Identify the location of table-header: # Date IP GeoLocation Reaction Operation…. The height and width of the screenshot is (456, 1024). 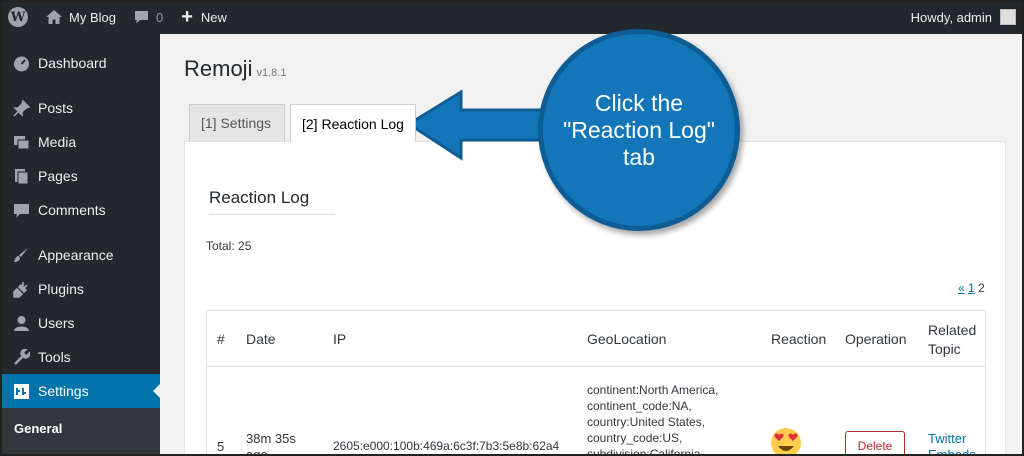
(596, 339).